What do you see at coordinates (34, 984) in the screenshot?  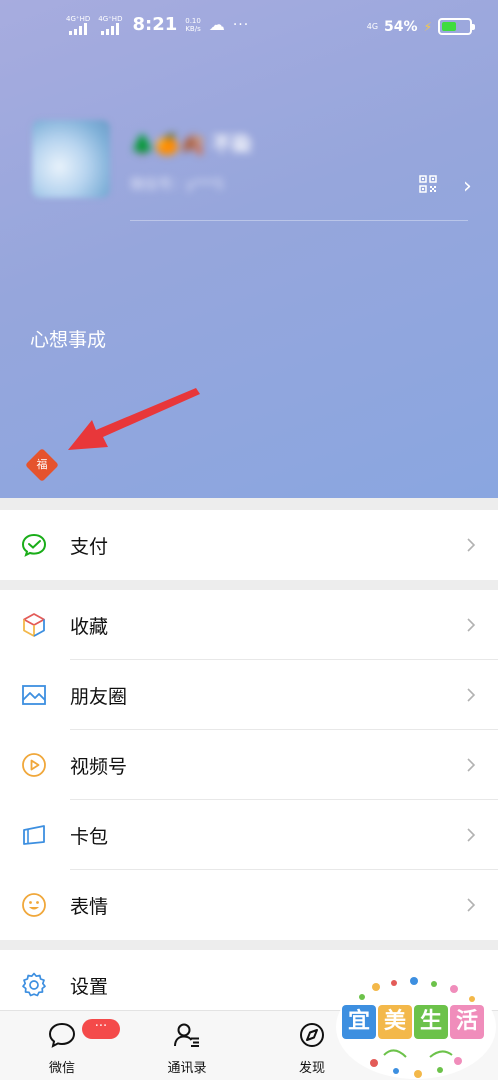 I see `settings-icon` at bounding box center [34, 984].